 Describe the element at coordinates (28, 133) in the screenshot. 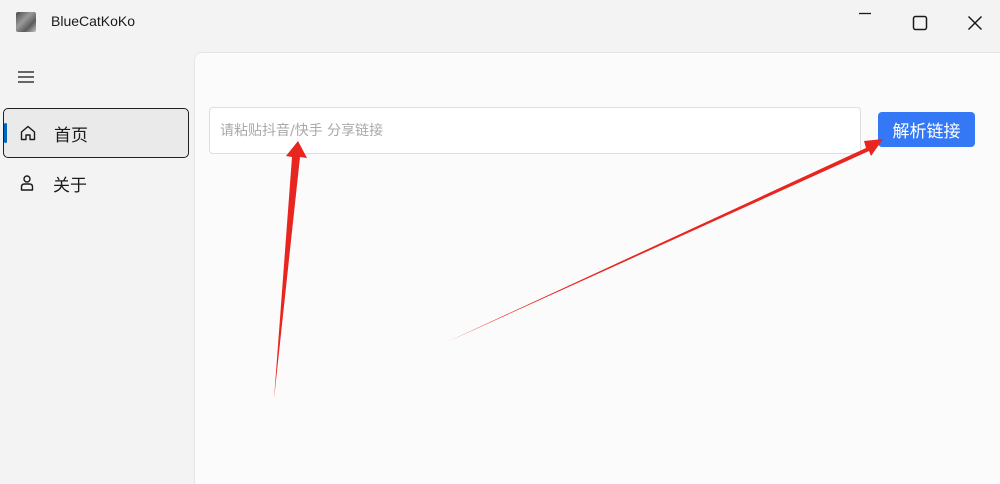

I see `home-icon` at that location.